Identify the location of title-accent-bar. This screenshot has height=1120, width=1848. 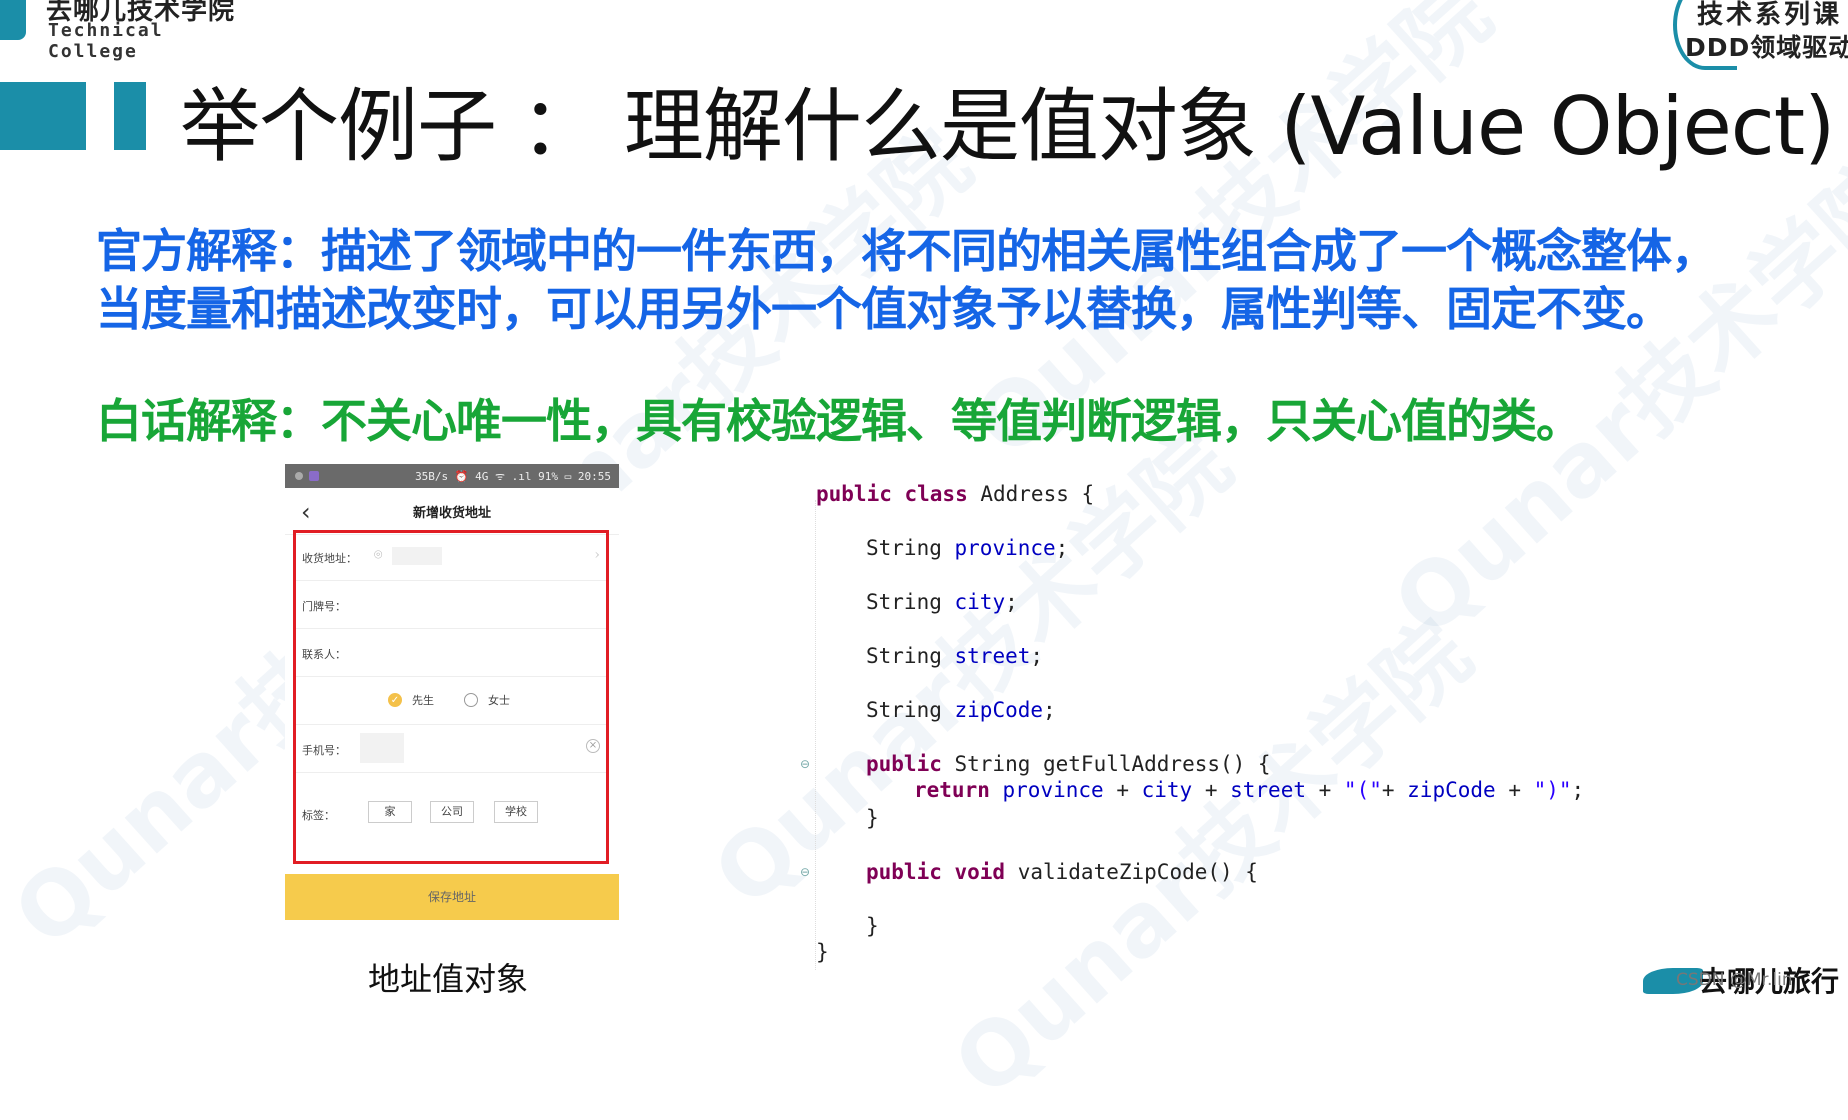
(43, 116).